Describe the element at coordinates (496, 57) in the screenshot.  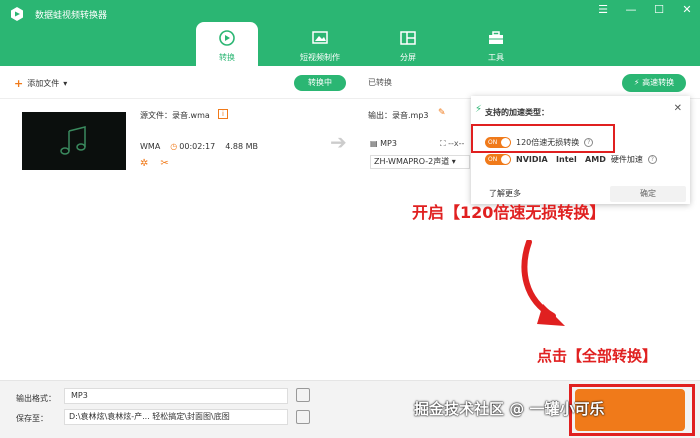
I see `tab-label: 工具` at that location.